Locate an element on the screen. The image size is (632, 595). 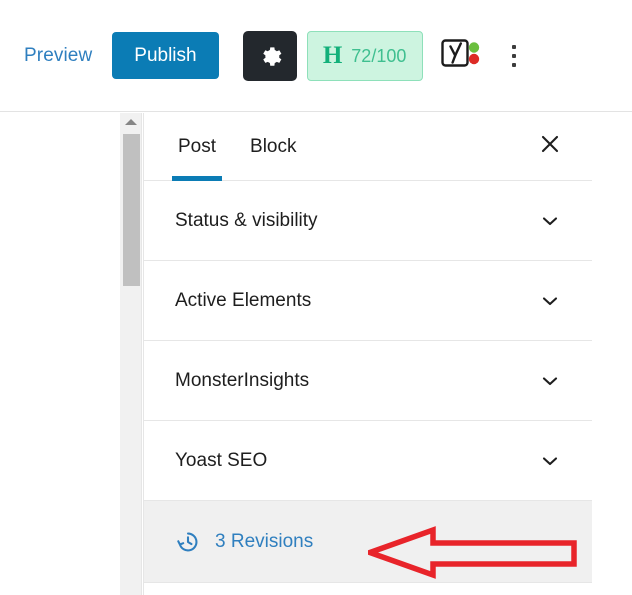
publish-button: Publish is located at coordinates (165, 55).